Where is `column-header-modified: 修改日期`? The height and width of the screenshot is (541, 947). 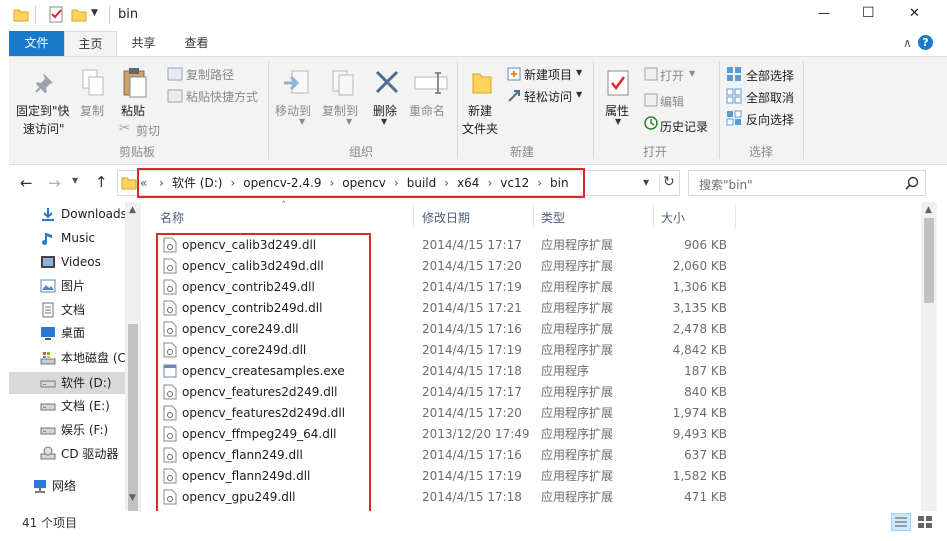 column-header-modified: 修改日期 is located at coordinates (446, 217).